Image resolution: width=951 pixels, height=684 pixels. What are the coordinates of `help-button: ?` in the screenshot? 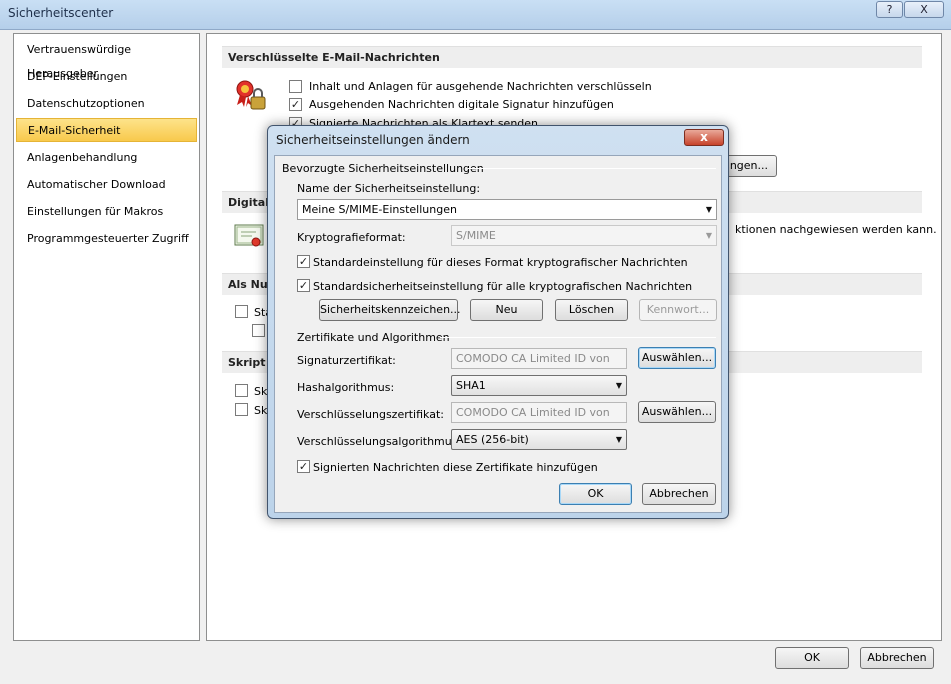 It's located at (889, 9).